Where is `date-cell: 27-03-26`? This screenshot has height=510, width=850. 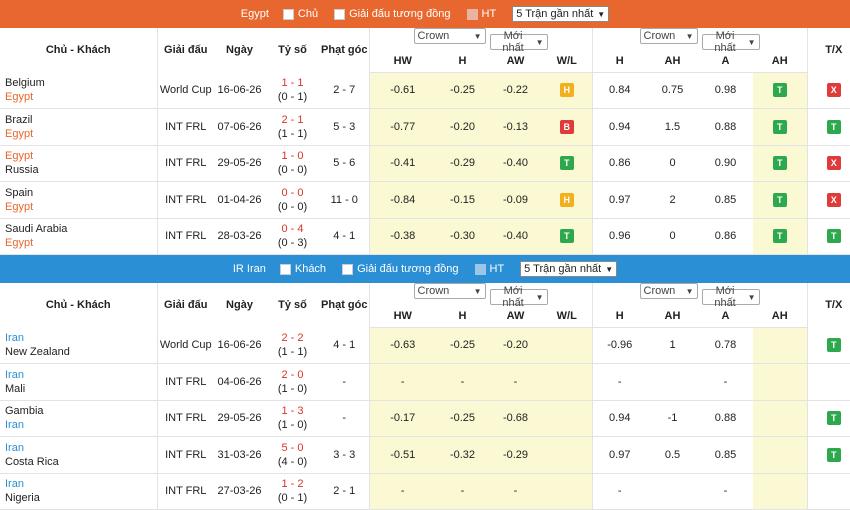 date-cell: 27-03-26 is located at coordinates (239, 491).